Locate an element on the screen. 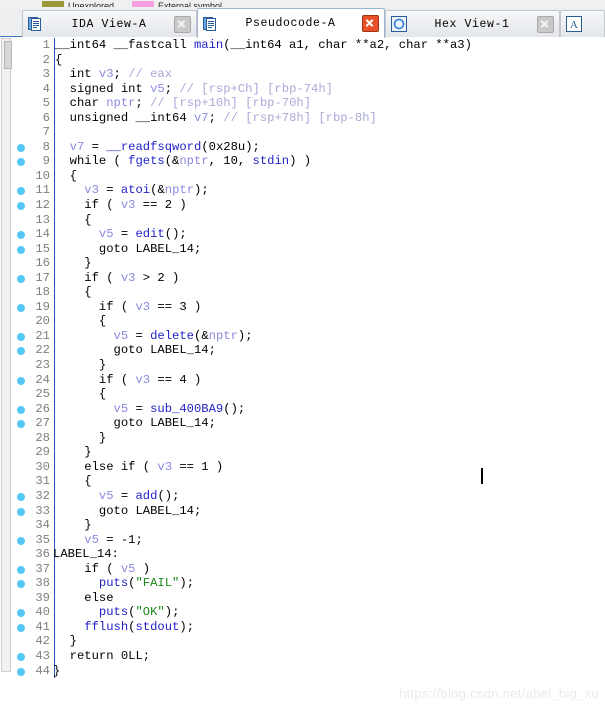 The image size is (605, 706). line-number: 31 is located at coordinates (42, 481).